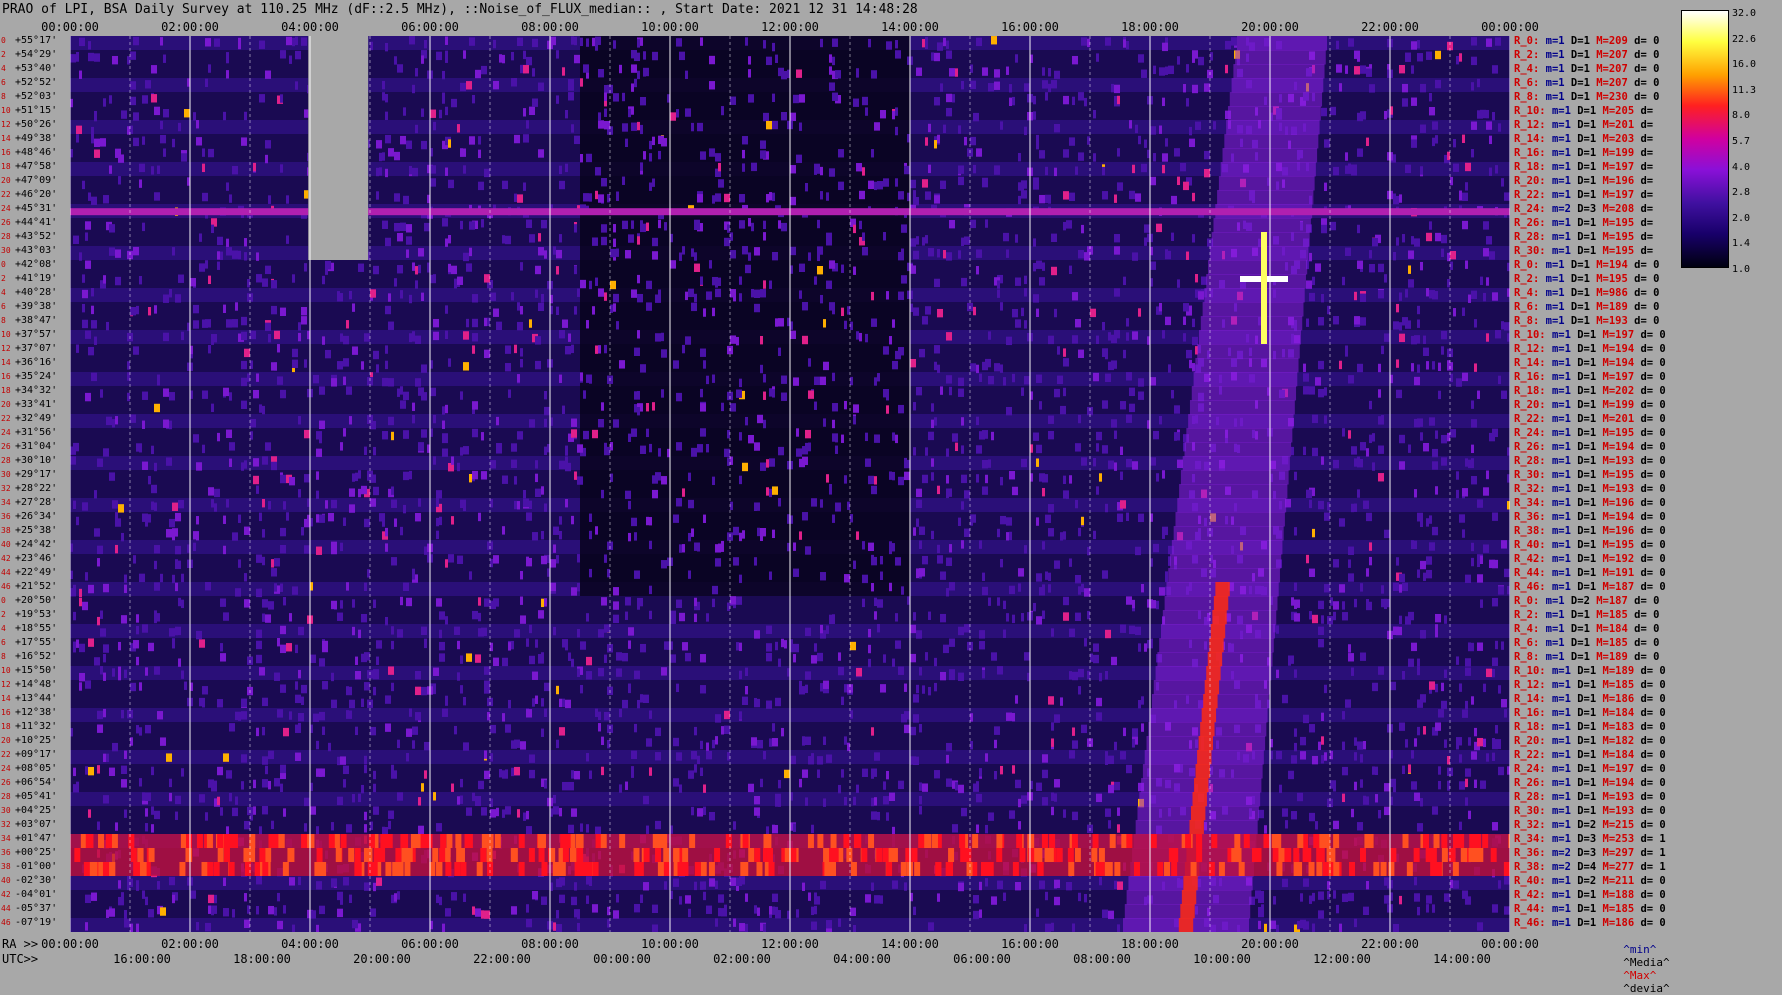 This screenshot has height=995, width=1782. What do you see at coordinates (1233, 491) in the screenshot?
I see `galactic-emission` at bounding box center [1233, 491].